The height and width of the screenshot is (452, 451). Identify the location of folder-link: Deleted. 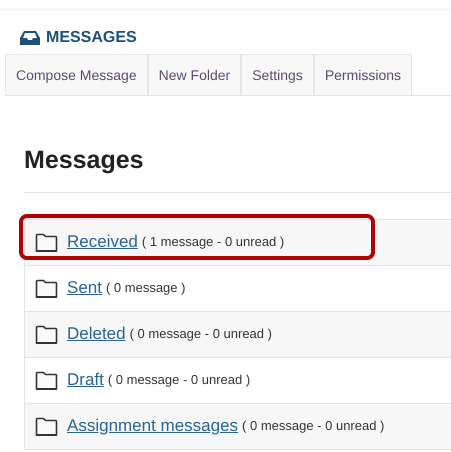
(96, 334).